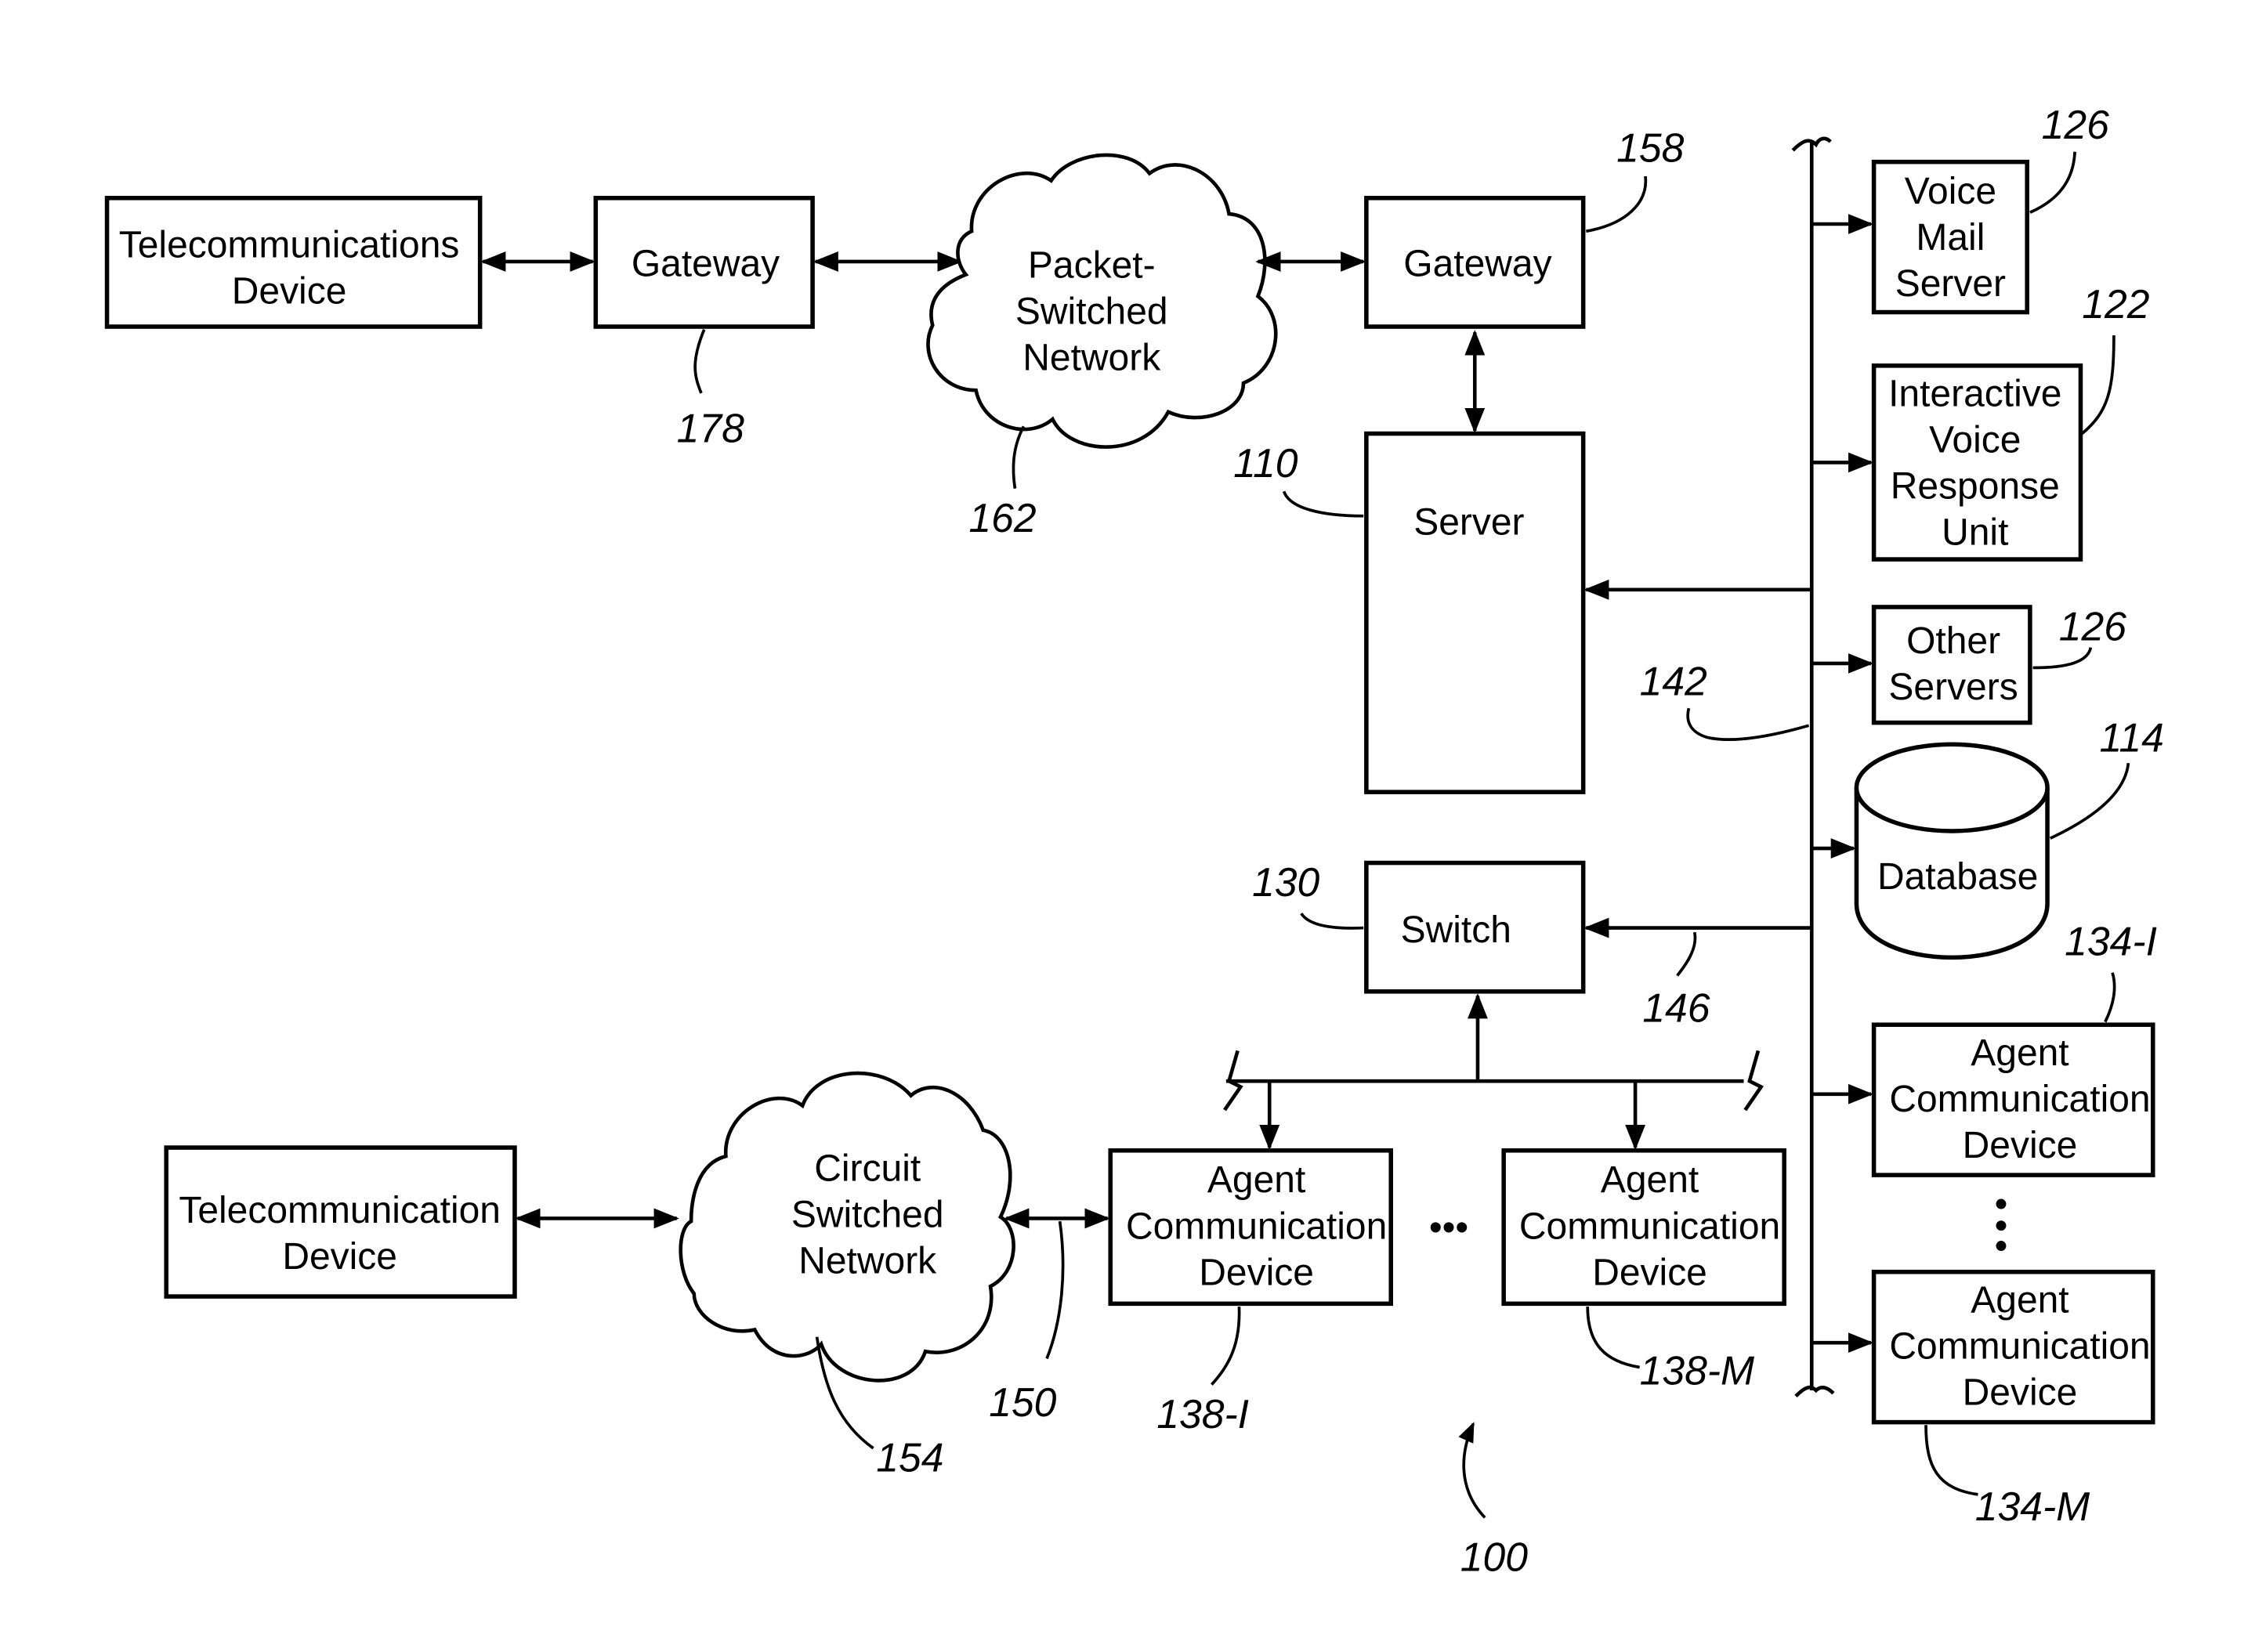 Image resolution: width=2244 pixels, height=1652 pixels. What do you see at coordinates (1975, 487) in the screenshot?
I see `node-label: Response` at bounding box center [1975, 487].